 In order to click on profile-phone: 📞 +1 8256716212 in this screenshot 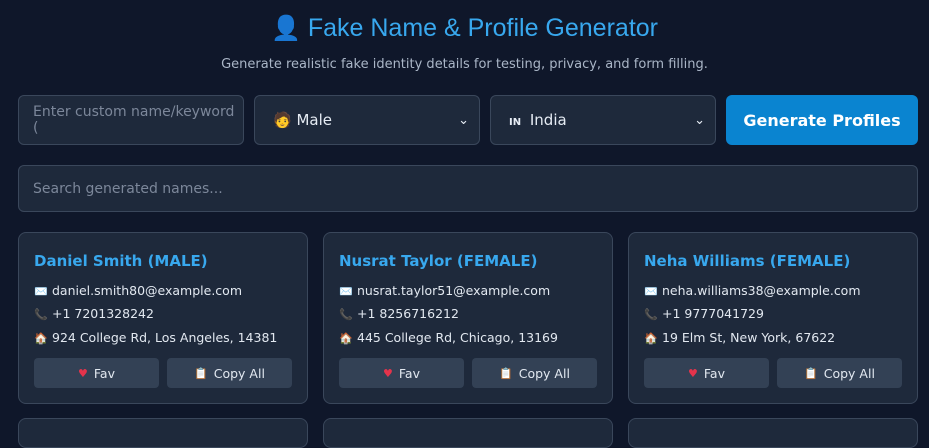, I will do `click(399, 313)`.